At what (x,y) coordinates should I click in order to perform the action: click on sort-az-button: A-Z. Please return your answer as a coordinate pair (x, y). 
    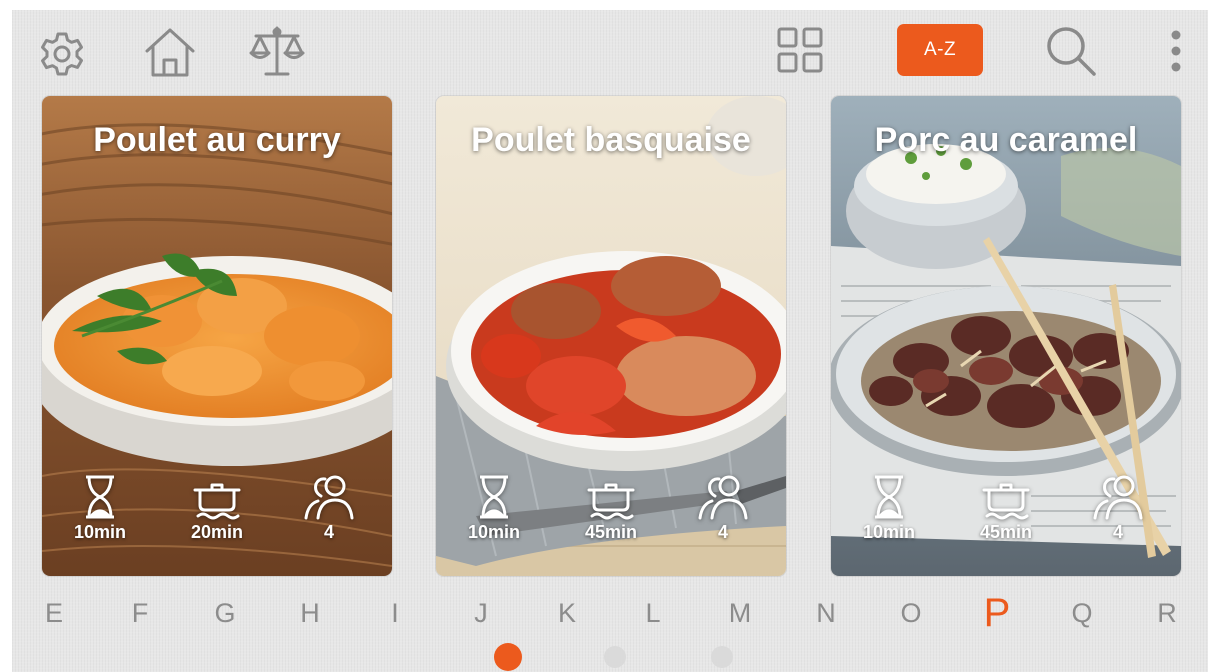
    Looking at the image, I should click on (940, 50).